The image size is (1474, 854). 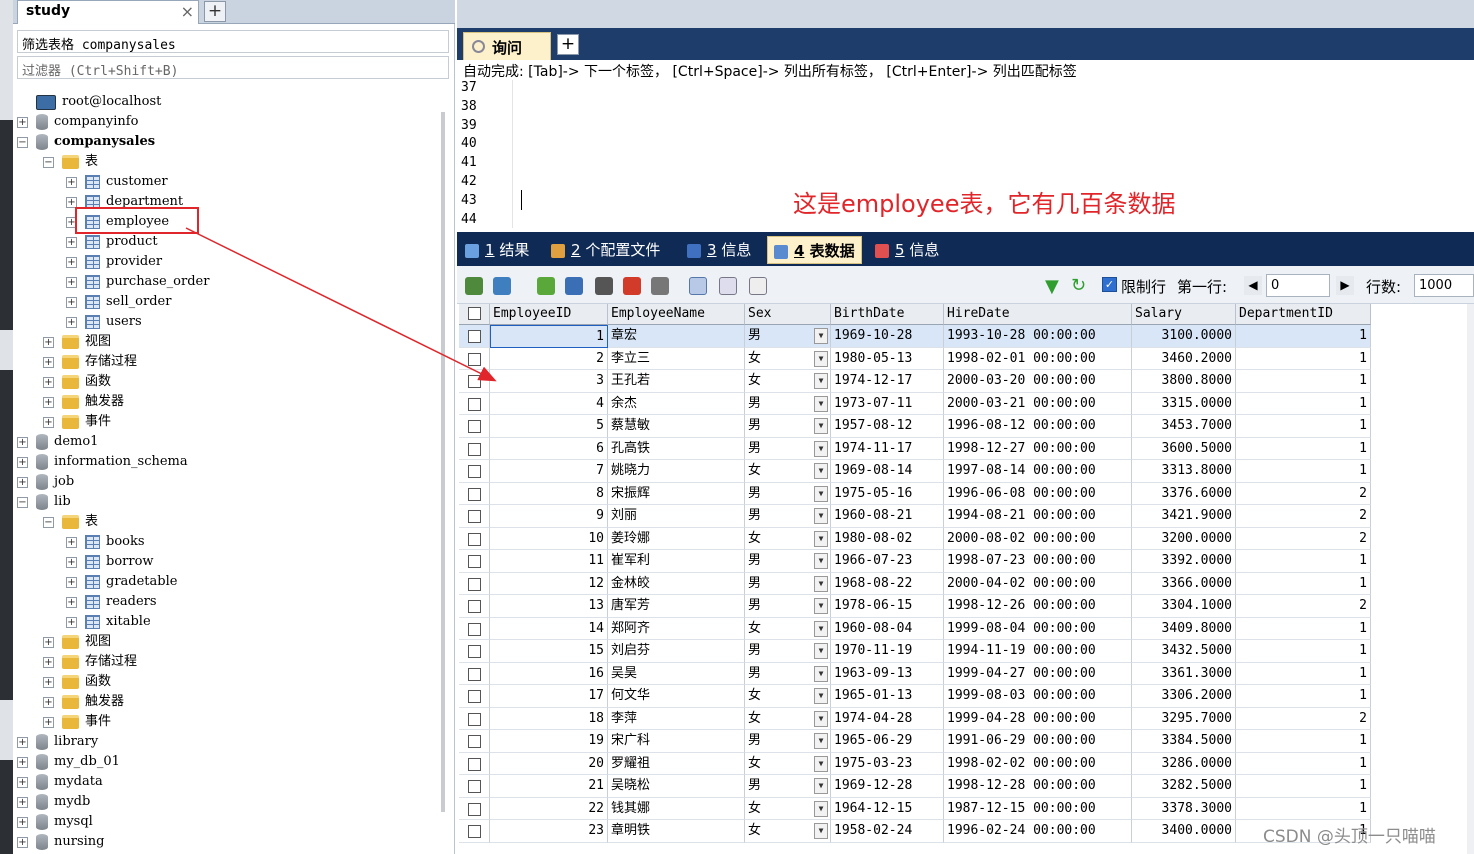 I want to click on tree-item: + purchase_order, so click(x=137, y=282).